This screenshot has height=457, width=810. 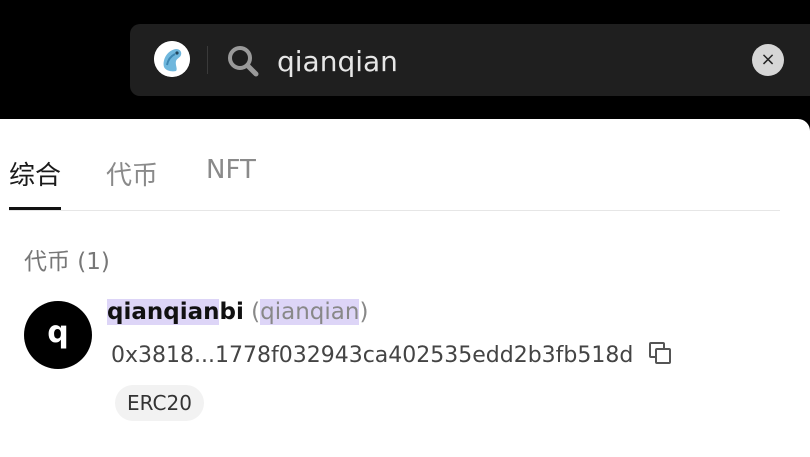 I want to click on paren-open: (, so click(x=256, y=312).